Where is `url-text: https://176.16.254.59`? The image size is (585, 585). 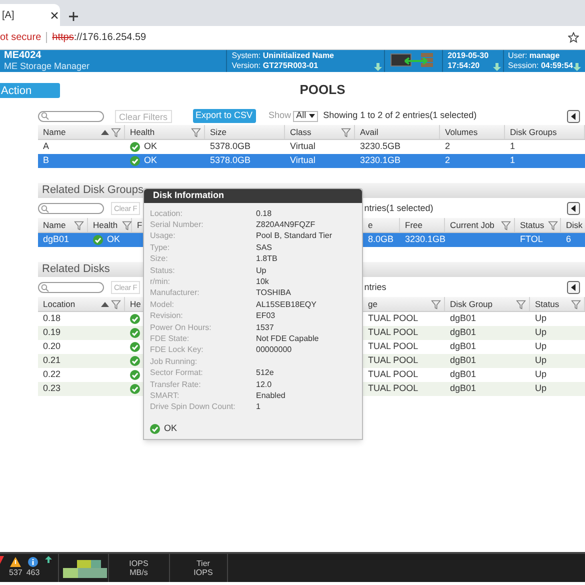 url-text: https://176.16.254.59 is located at coordinates (99, 38).